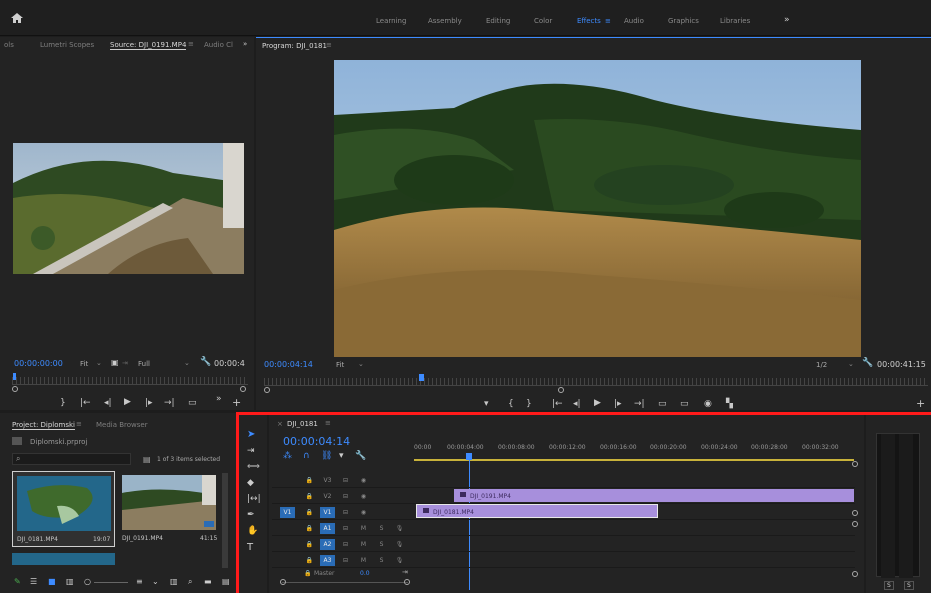  What do you see at coordinates (125, 363) in the screenshot?
I see `insert-icon: ⇥` at bounding box center [125, 363].